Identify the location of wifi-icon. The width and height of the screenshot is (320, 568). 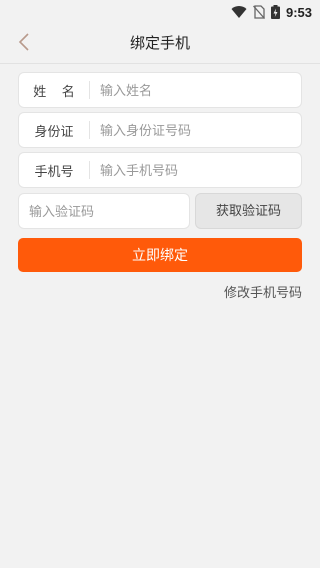
(239, 12).